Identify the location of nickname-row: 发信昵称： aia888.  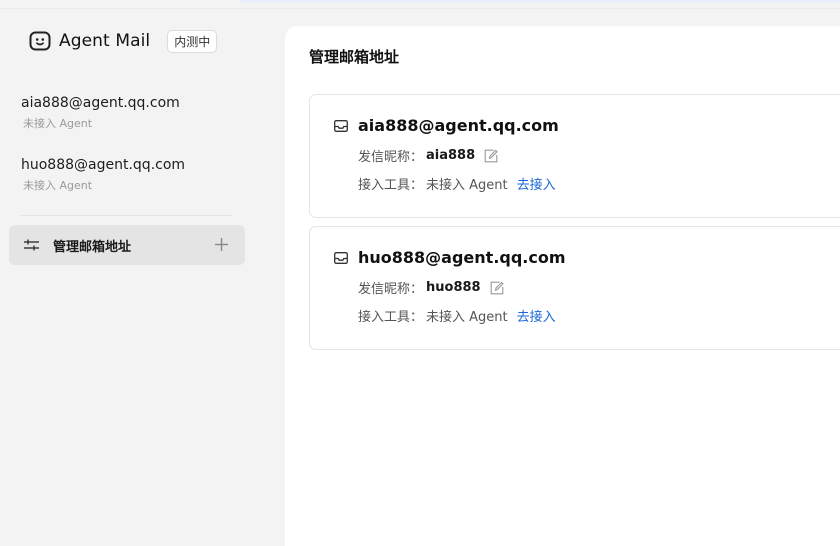
(428, 155).